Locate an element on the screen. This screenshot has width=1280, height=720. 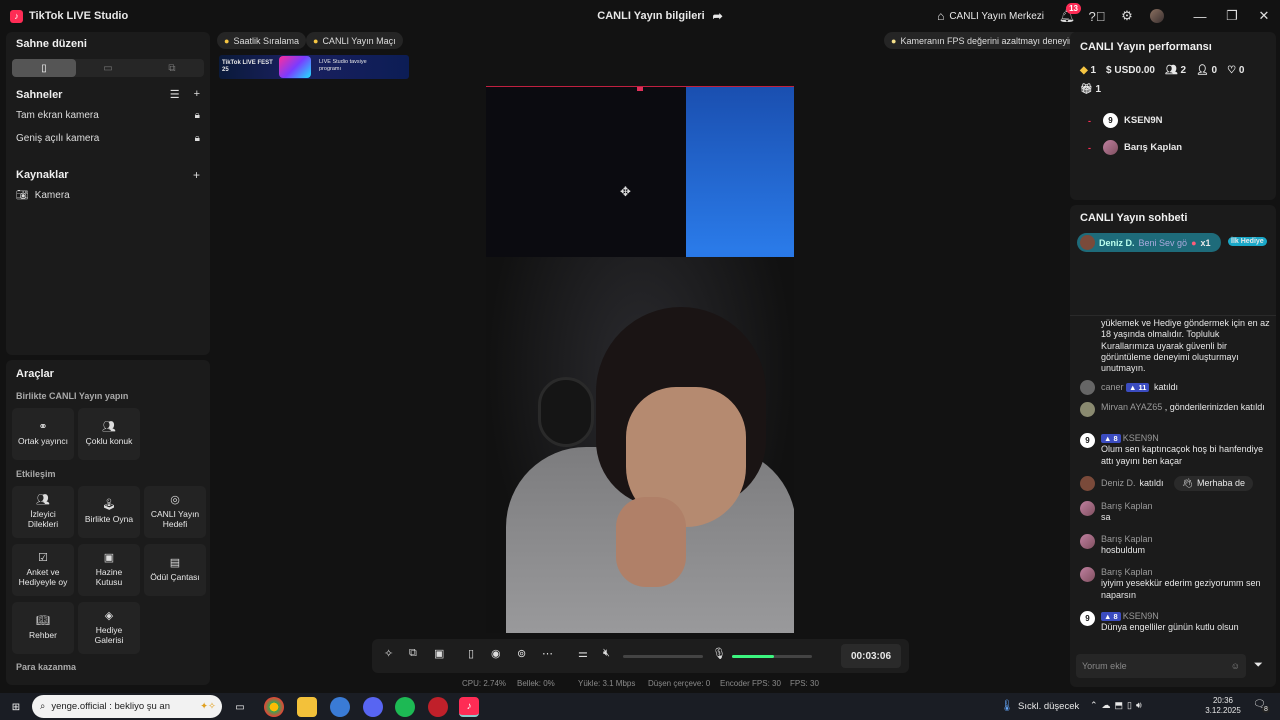
first-gift-badge: İlk Hediye is located at coordinates (1247, 241).